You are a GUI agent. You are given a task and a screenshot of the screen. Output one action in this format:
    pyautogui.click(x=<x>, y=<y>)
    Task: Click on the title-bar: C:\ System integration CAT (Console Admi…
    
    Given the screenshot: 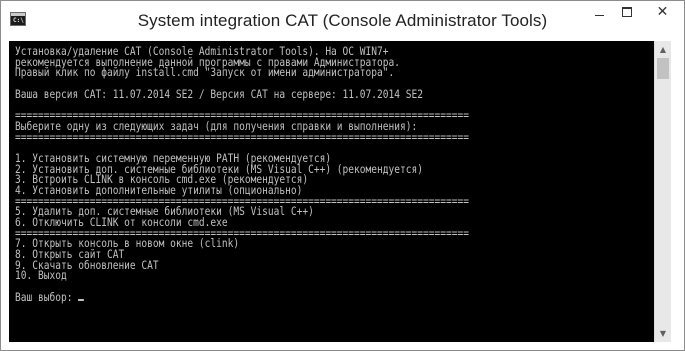 What is the action you would take?
    pyautogui.click(x=342, y=20)
    